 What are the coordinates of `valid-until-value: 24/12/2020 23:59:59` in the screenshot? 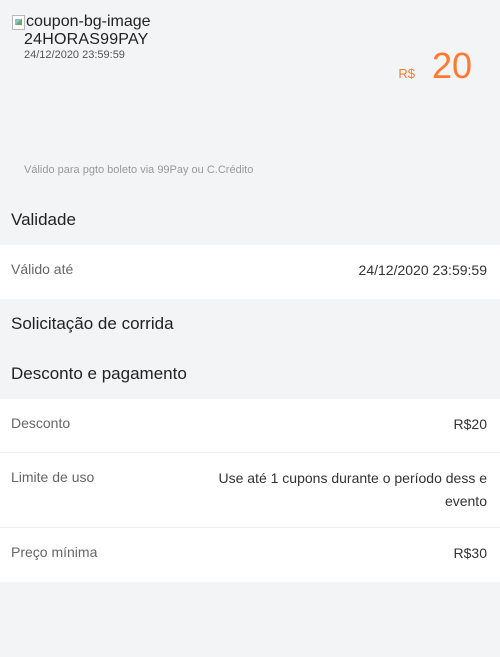 It's located at (422, 270).